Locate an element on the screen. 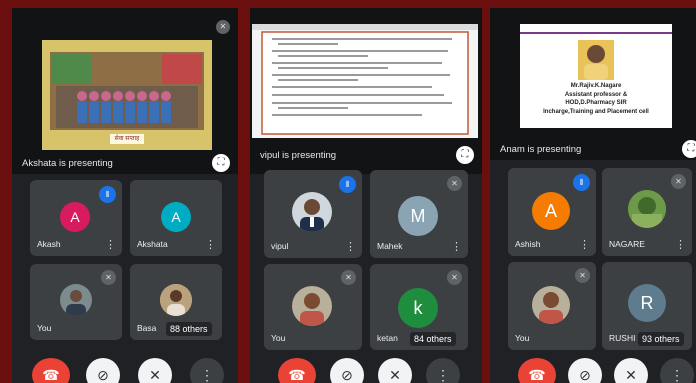 Image resolution: width=696 pixels, height=383 pixels. participant-name: RUSHI is located at coordinates (622, 338).